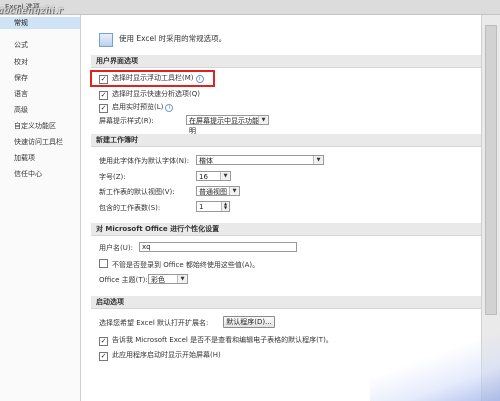 The height and width of the screenshot is (401, 500). I want to click on theme-value: 彩色, so click(158, 280).